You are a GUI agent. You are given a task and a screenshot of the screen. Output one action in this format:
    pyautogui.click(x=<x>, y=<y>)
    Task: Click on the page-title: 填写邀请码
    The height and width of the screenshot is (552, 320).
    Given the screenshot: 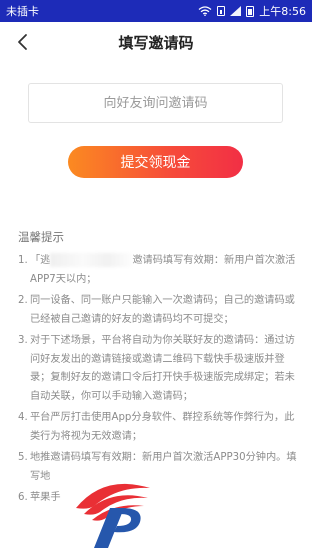 What is the action you would take?
    pyautogui.click(x=156, y=42)
    